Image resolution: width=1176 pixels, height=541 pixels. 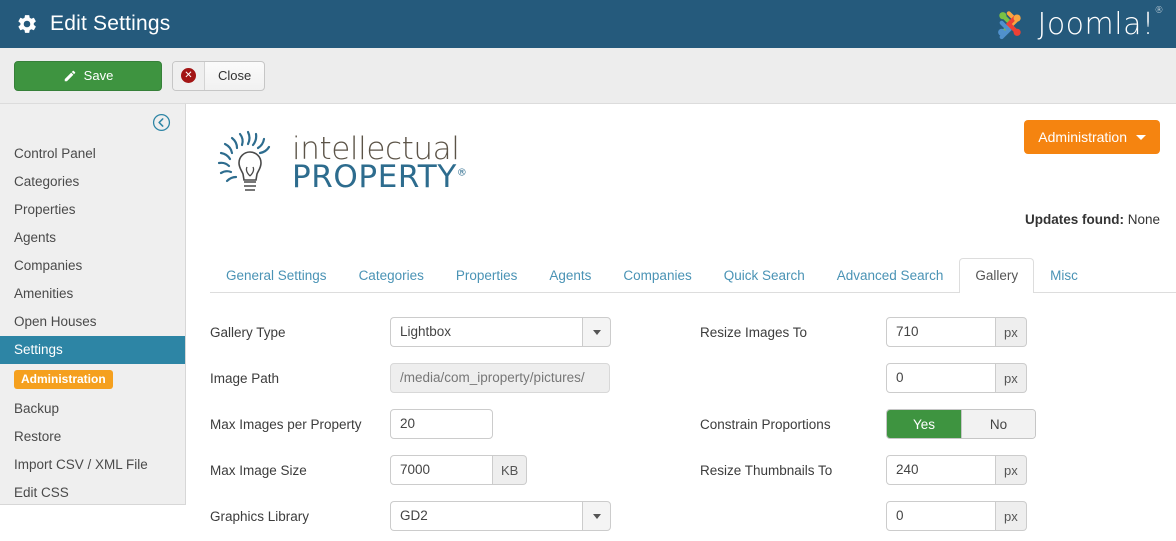 What do you see at coordinates (92, 493) in the screenshot?
I see `sidebar-item-edit-css: Edit CSS` at bounding box center [92, 493].